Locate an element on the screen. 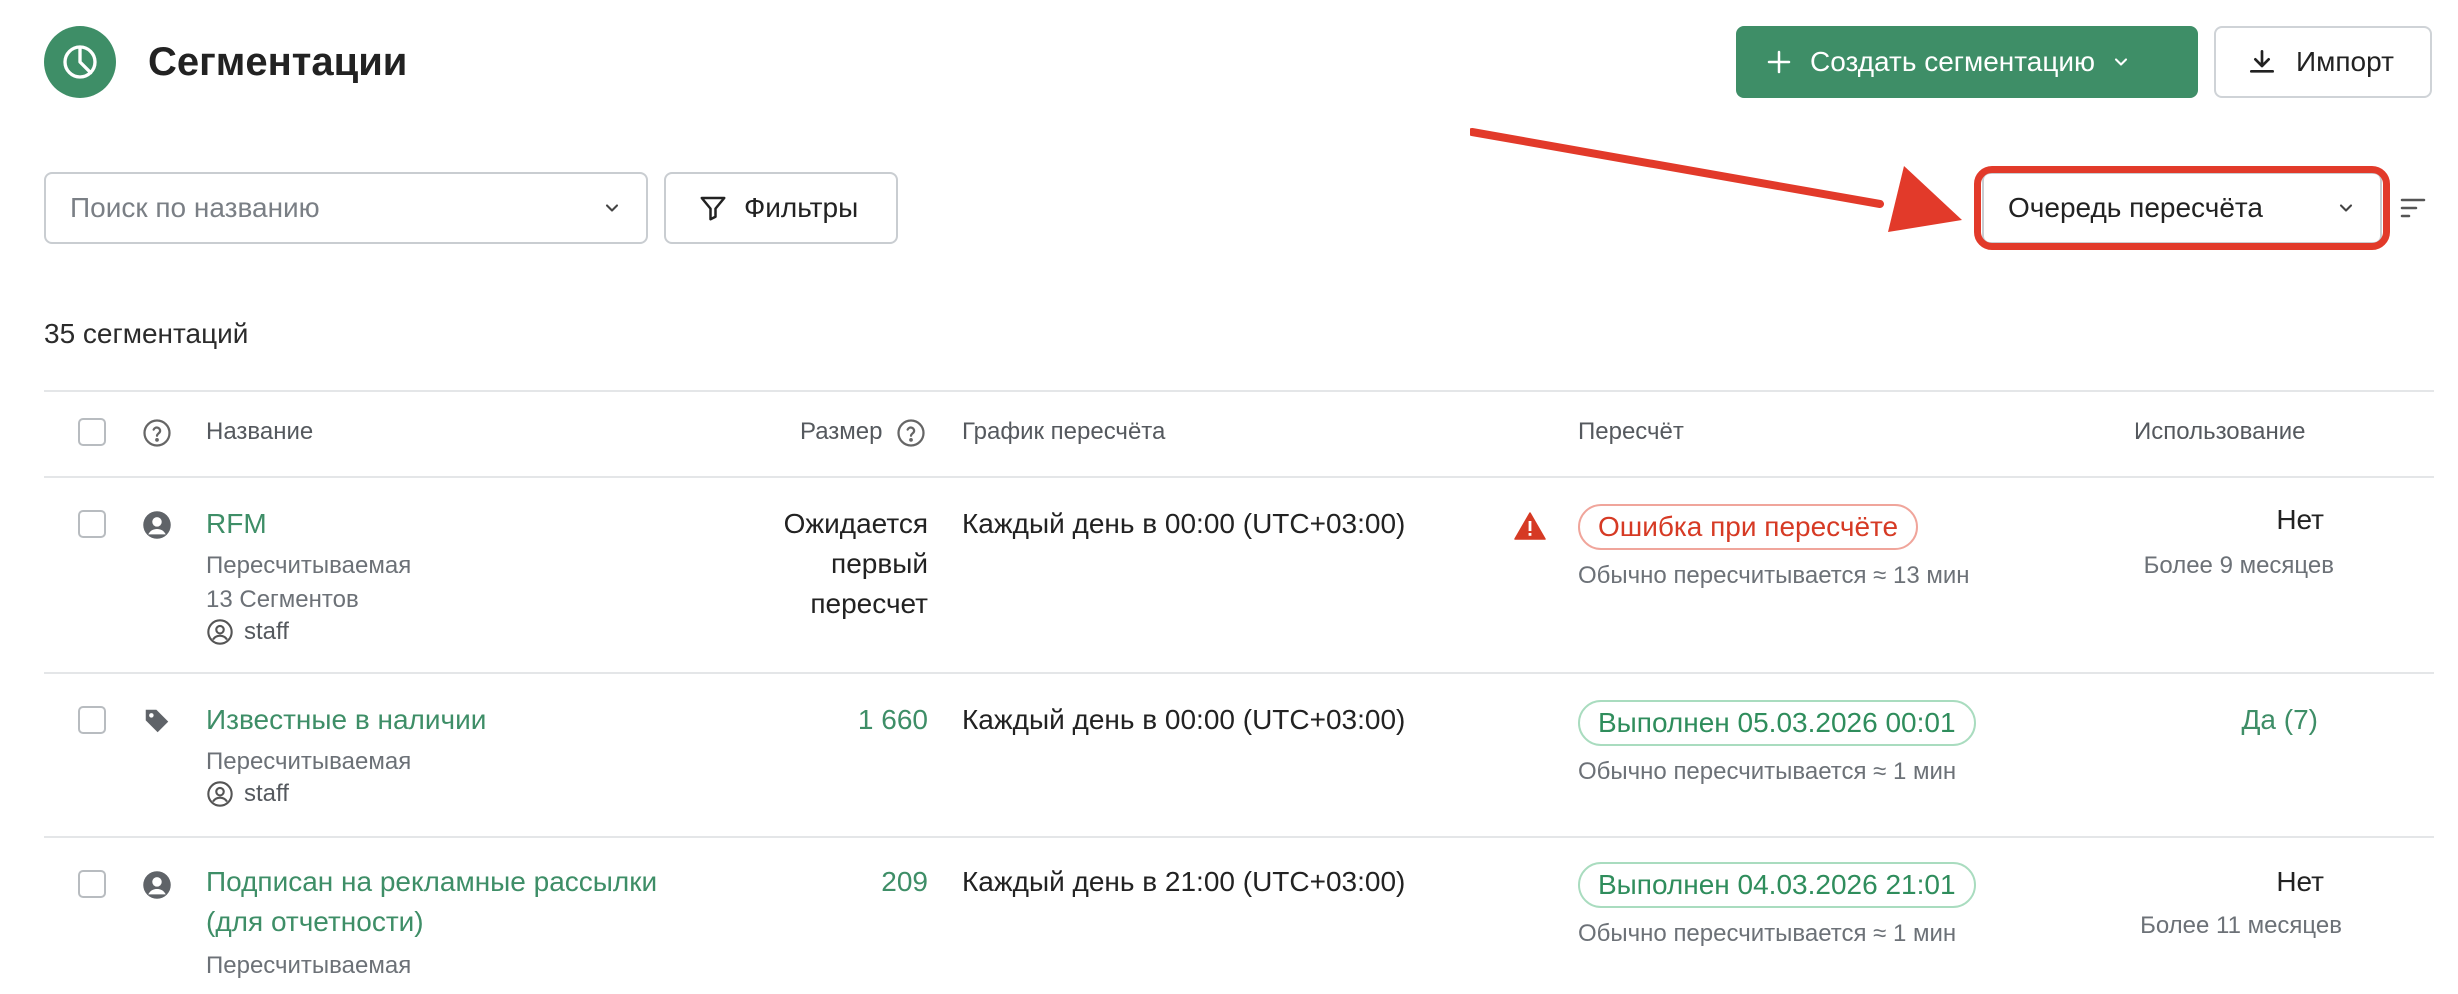 The image size is (2458, 994). segments-count: 13 Сегментов is located at coordinates (282, 599).